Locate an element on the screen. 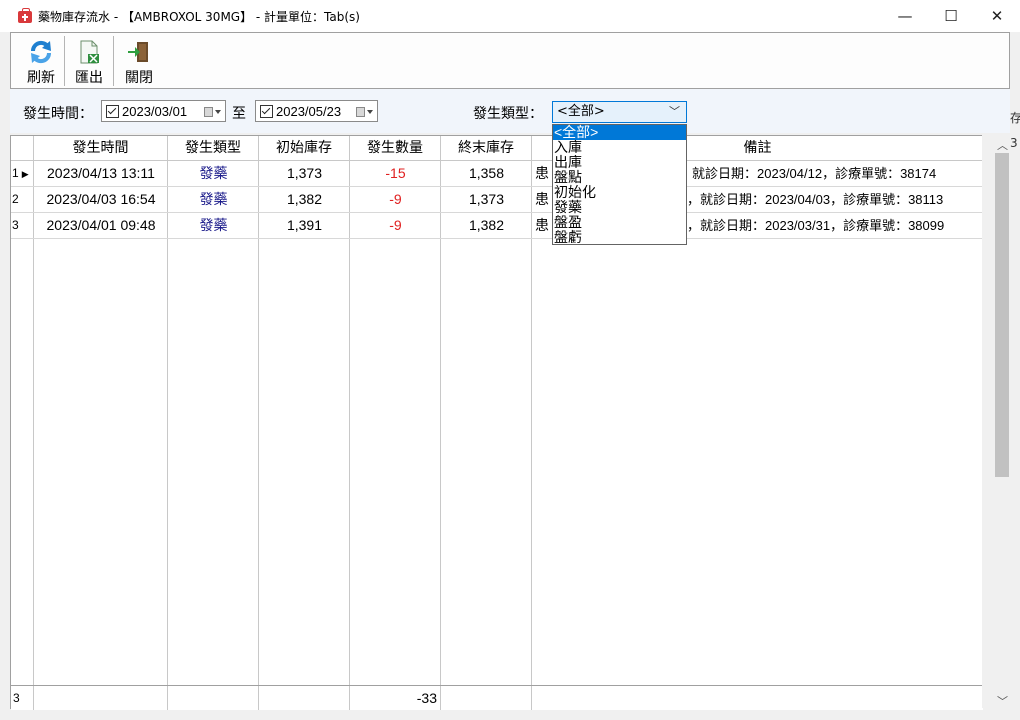  date-to-checkbox is located at coordinates (266, 111).